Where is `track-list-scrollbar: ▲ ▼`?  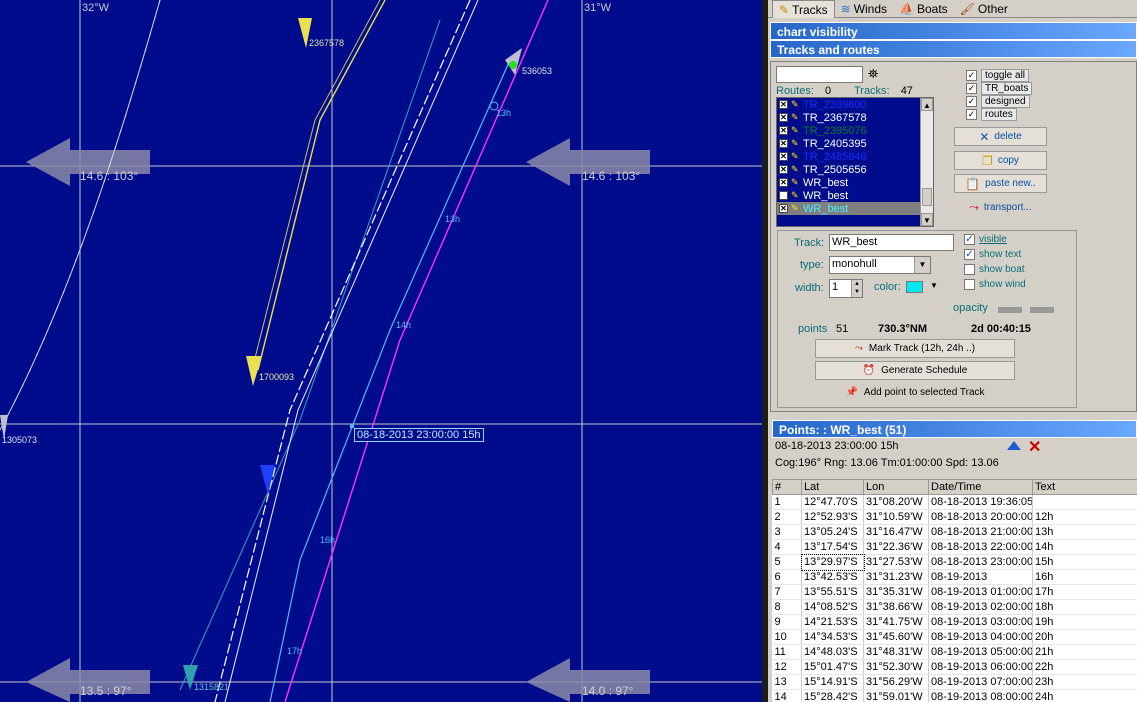
track-list-scrollbar: ▲ ▼ is located at coordinates (926, 162).